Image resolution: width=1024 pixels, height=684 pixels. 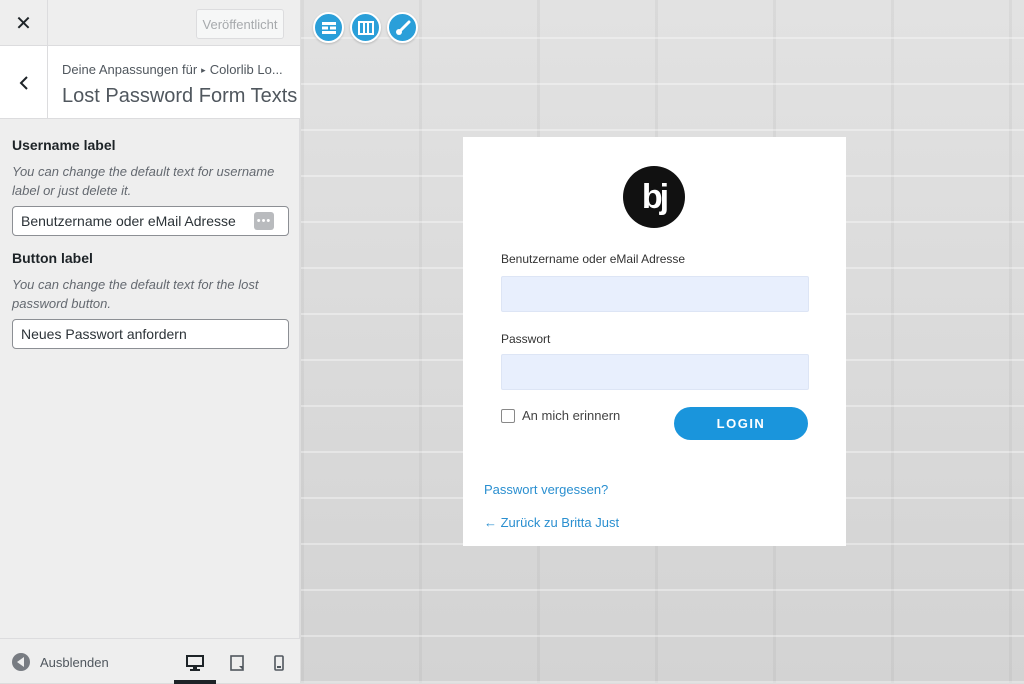 What do you see at coordinates (240, 24) in the screenshot?
I see `publish-button: Veröffentlicht` at bounding box center [240, 24].